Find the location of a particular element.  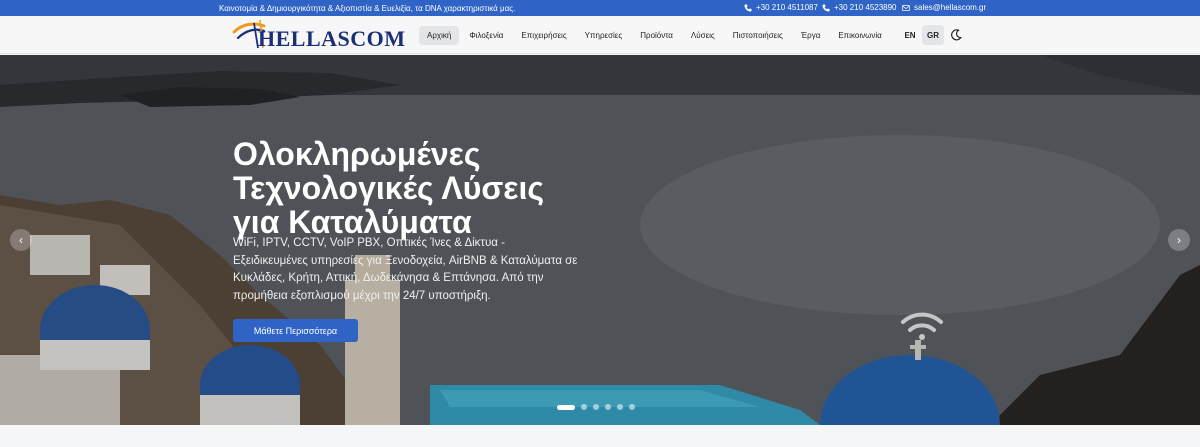

learn-more-button: Μάθετε Περισσότερα is located at coordinates (295, 330).